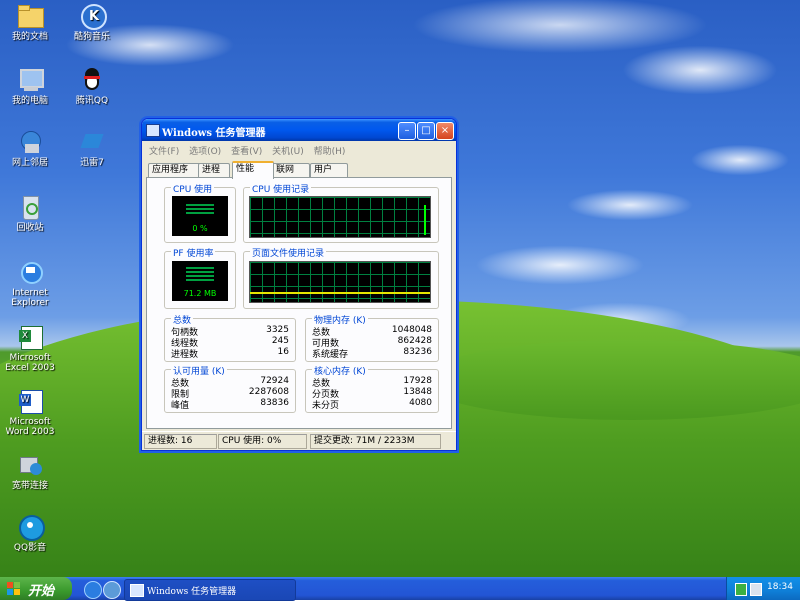  I want to click on desktop-icon-label: 迅雷7, so click(92, 163).